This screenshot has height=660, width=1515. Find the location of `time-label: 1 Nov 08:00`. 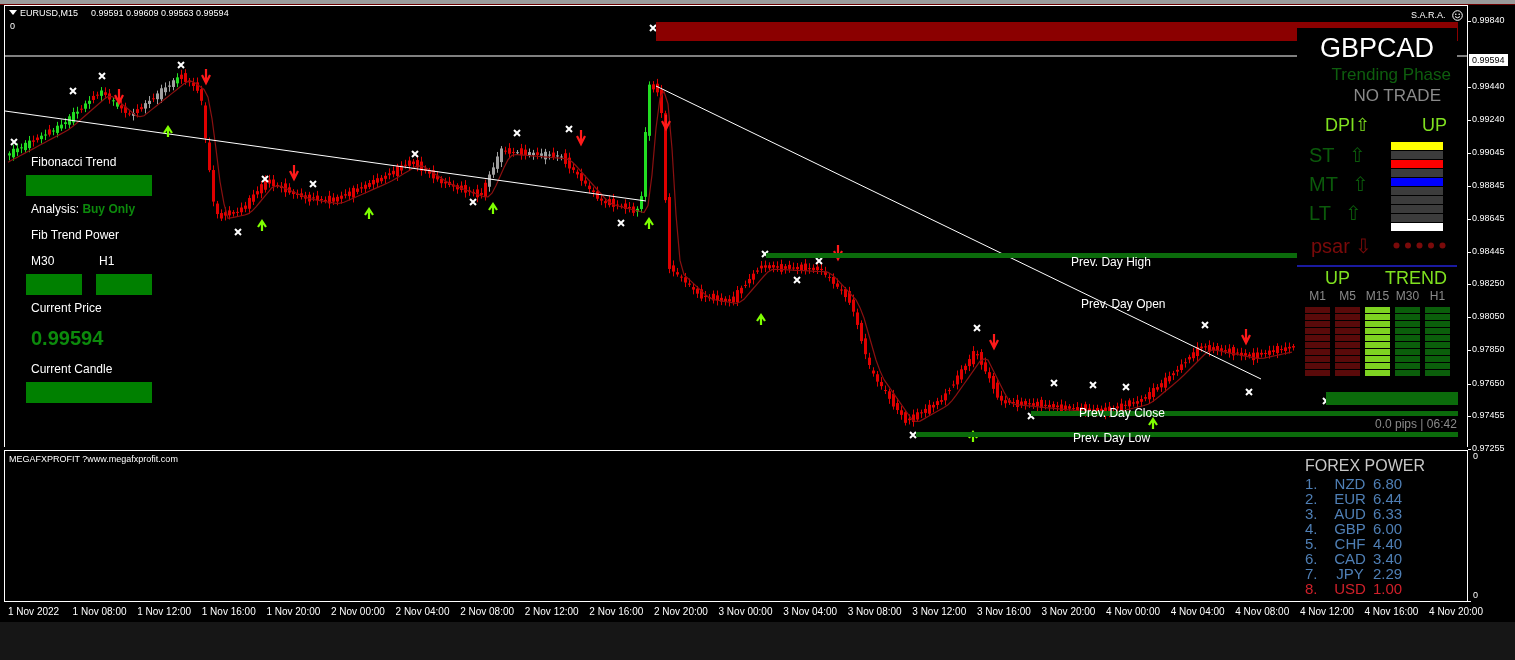

time-label: 1 Nov 08:00 is located at coordinates (100, 612).